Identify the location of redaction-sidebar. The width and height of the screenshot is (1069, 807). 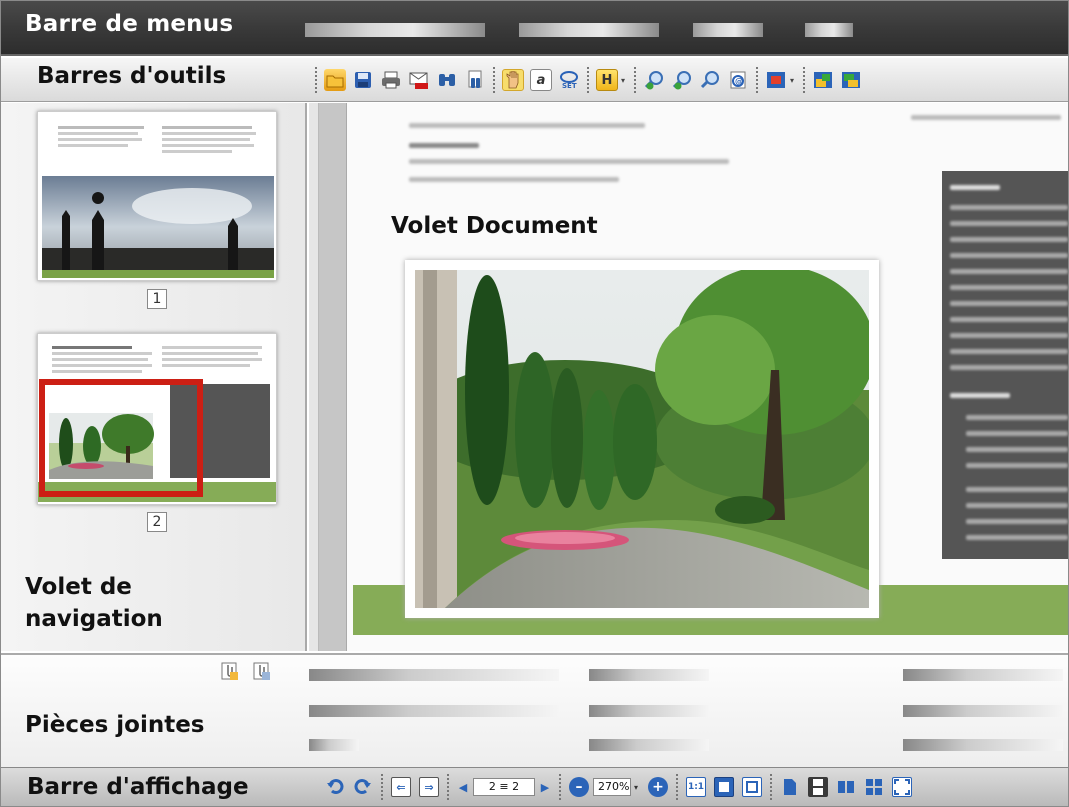
(1005, 365).